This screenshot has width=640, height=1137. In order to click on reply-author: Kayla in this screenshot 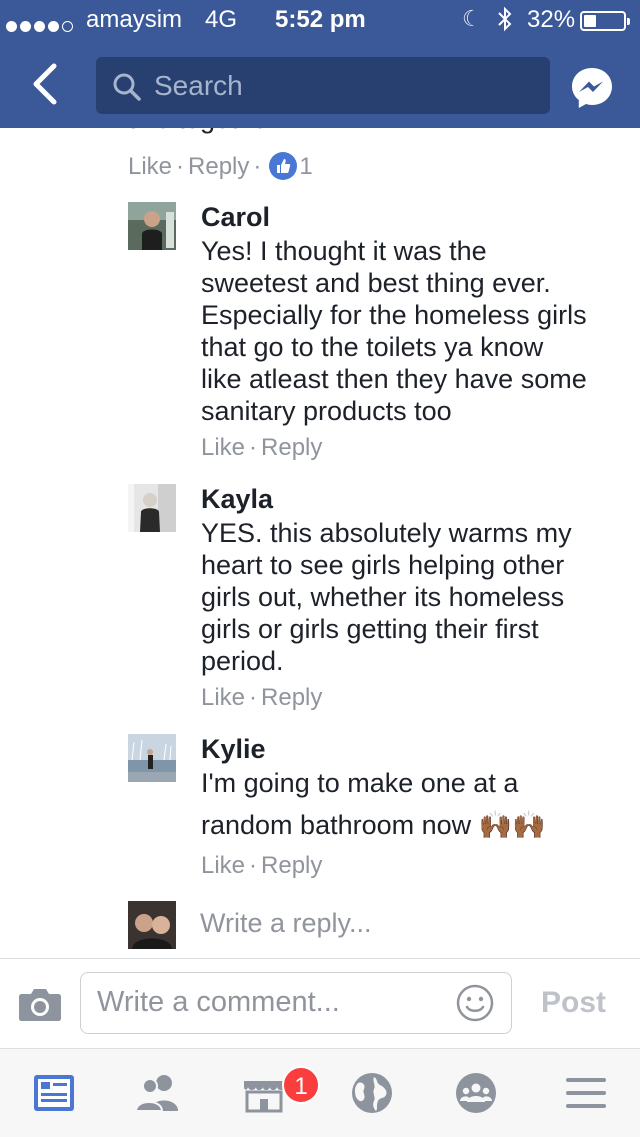, I will do `click(237, 499)`.